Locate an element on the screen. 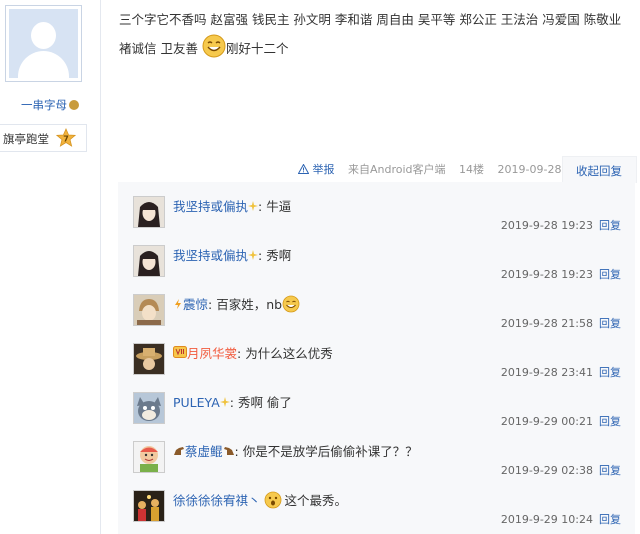  reply-line: 震惊: 百家姓，nb is located at coordinates (236, 303).